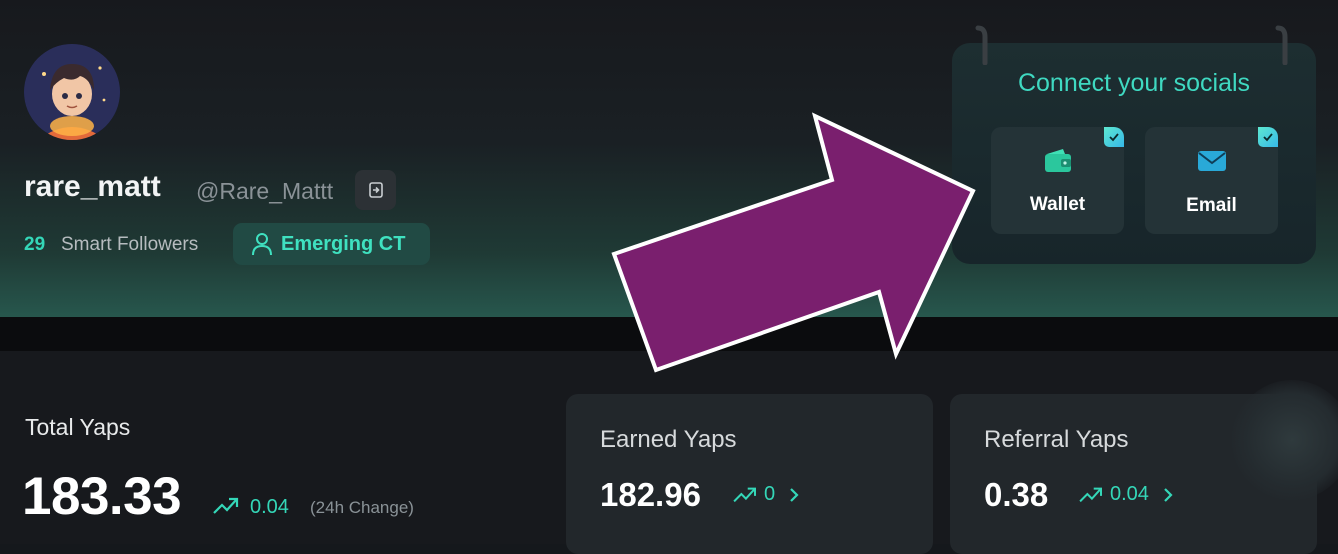  I want to click on earned-yaps-value: 182.96, so click(650, 494).